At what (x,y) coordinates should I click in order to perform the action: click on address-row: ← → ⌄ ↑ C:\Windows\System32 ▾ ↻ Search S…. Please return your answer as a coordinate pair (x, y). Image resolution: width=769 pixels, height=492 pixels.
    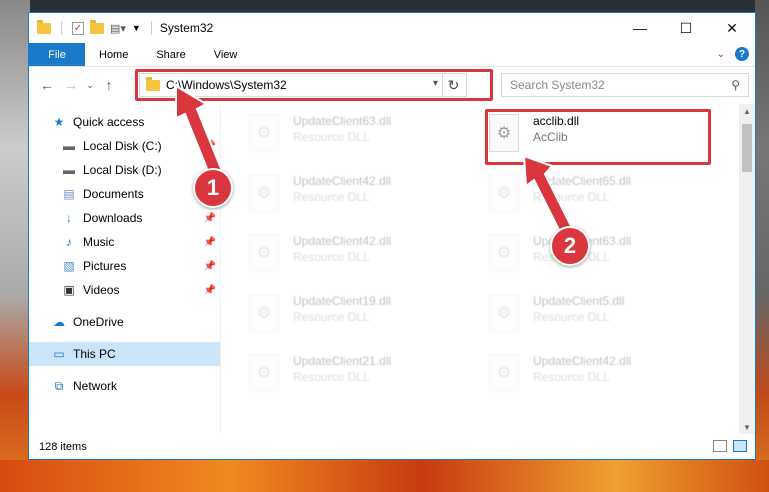
    Looking at the image, I should click on (392, 85).